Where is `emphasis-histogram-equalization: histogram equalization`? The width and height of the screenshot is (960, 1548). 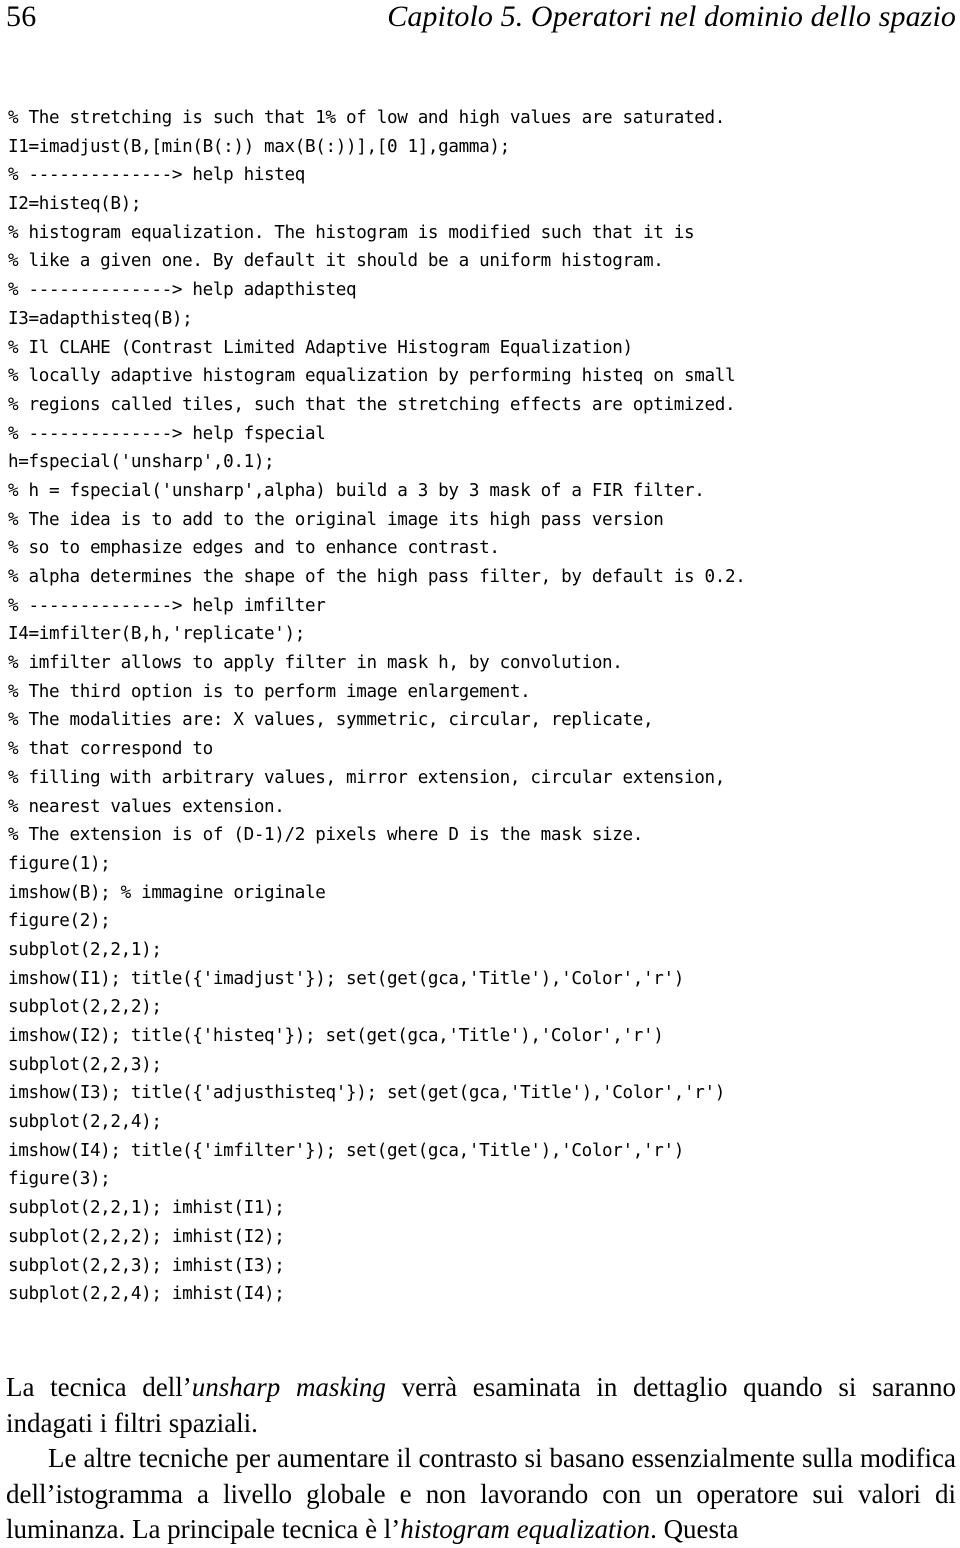
emphasis-histogram-equalization: histogram equalization is located at coordinates (525, 1529).